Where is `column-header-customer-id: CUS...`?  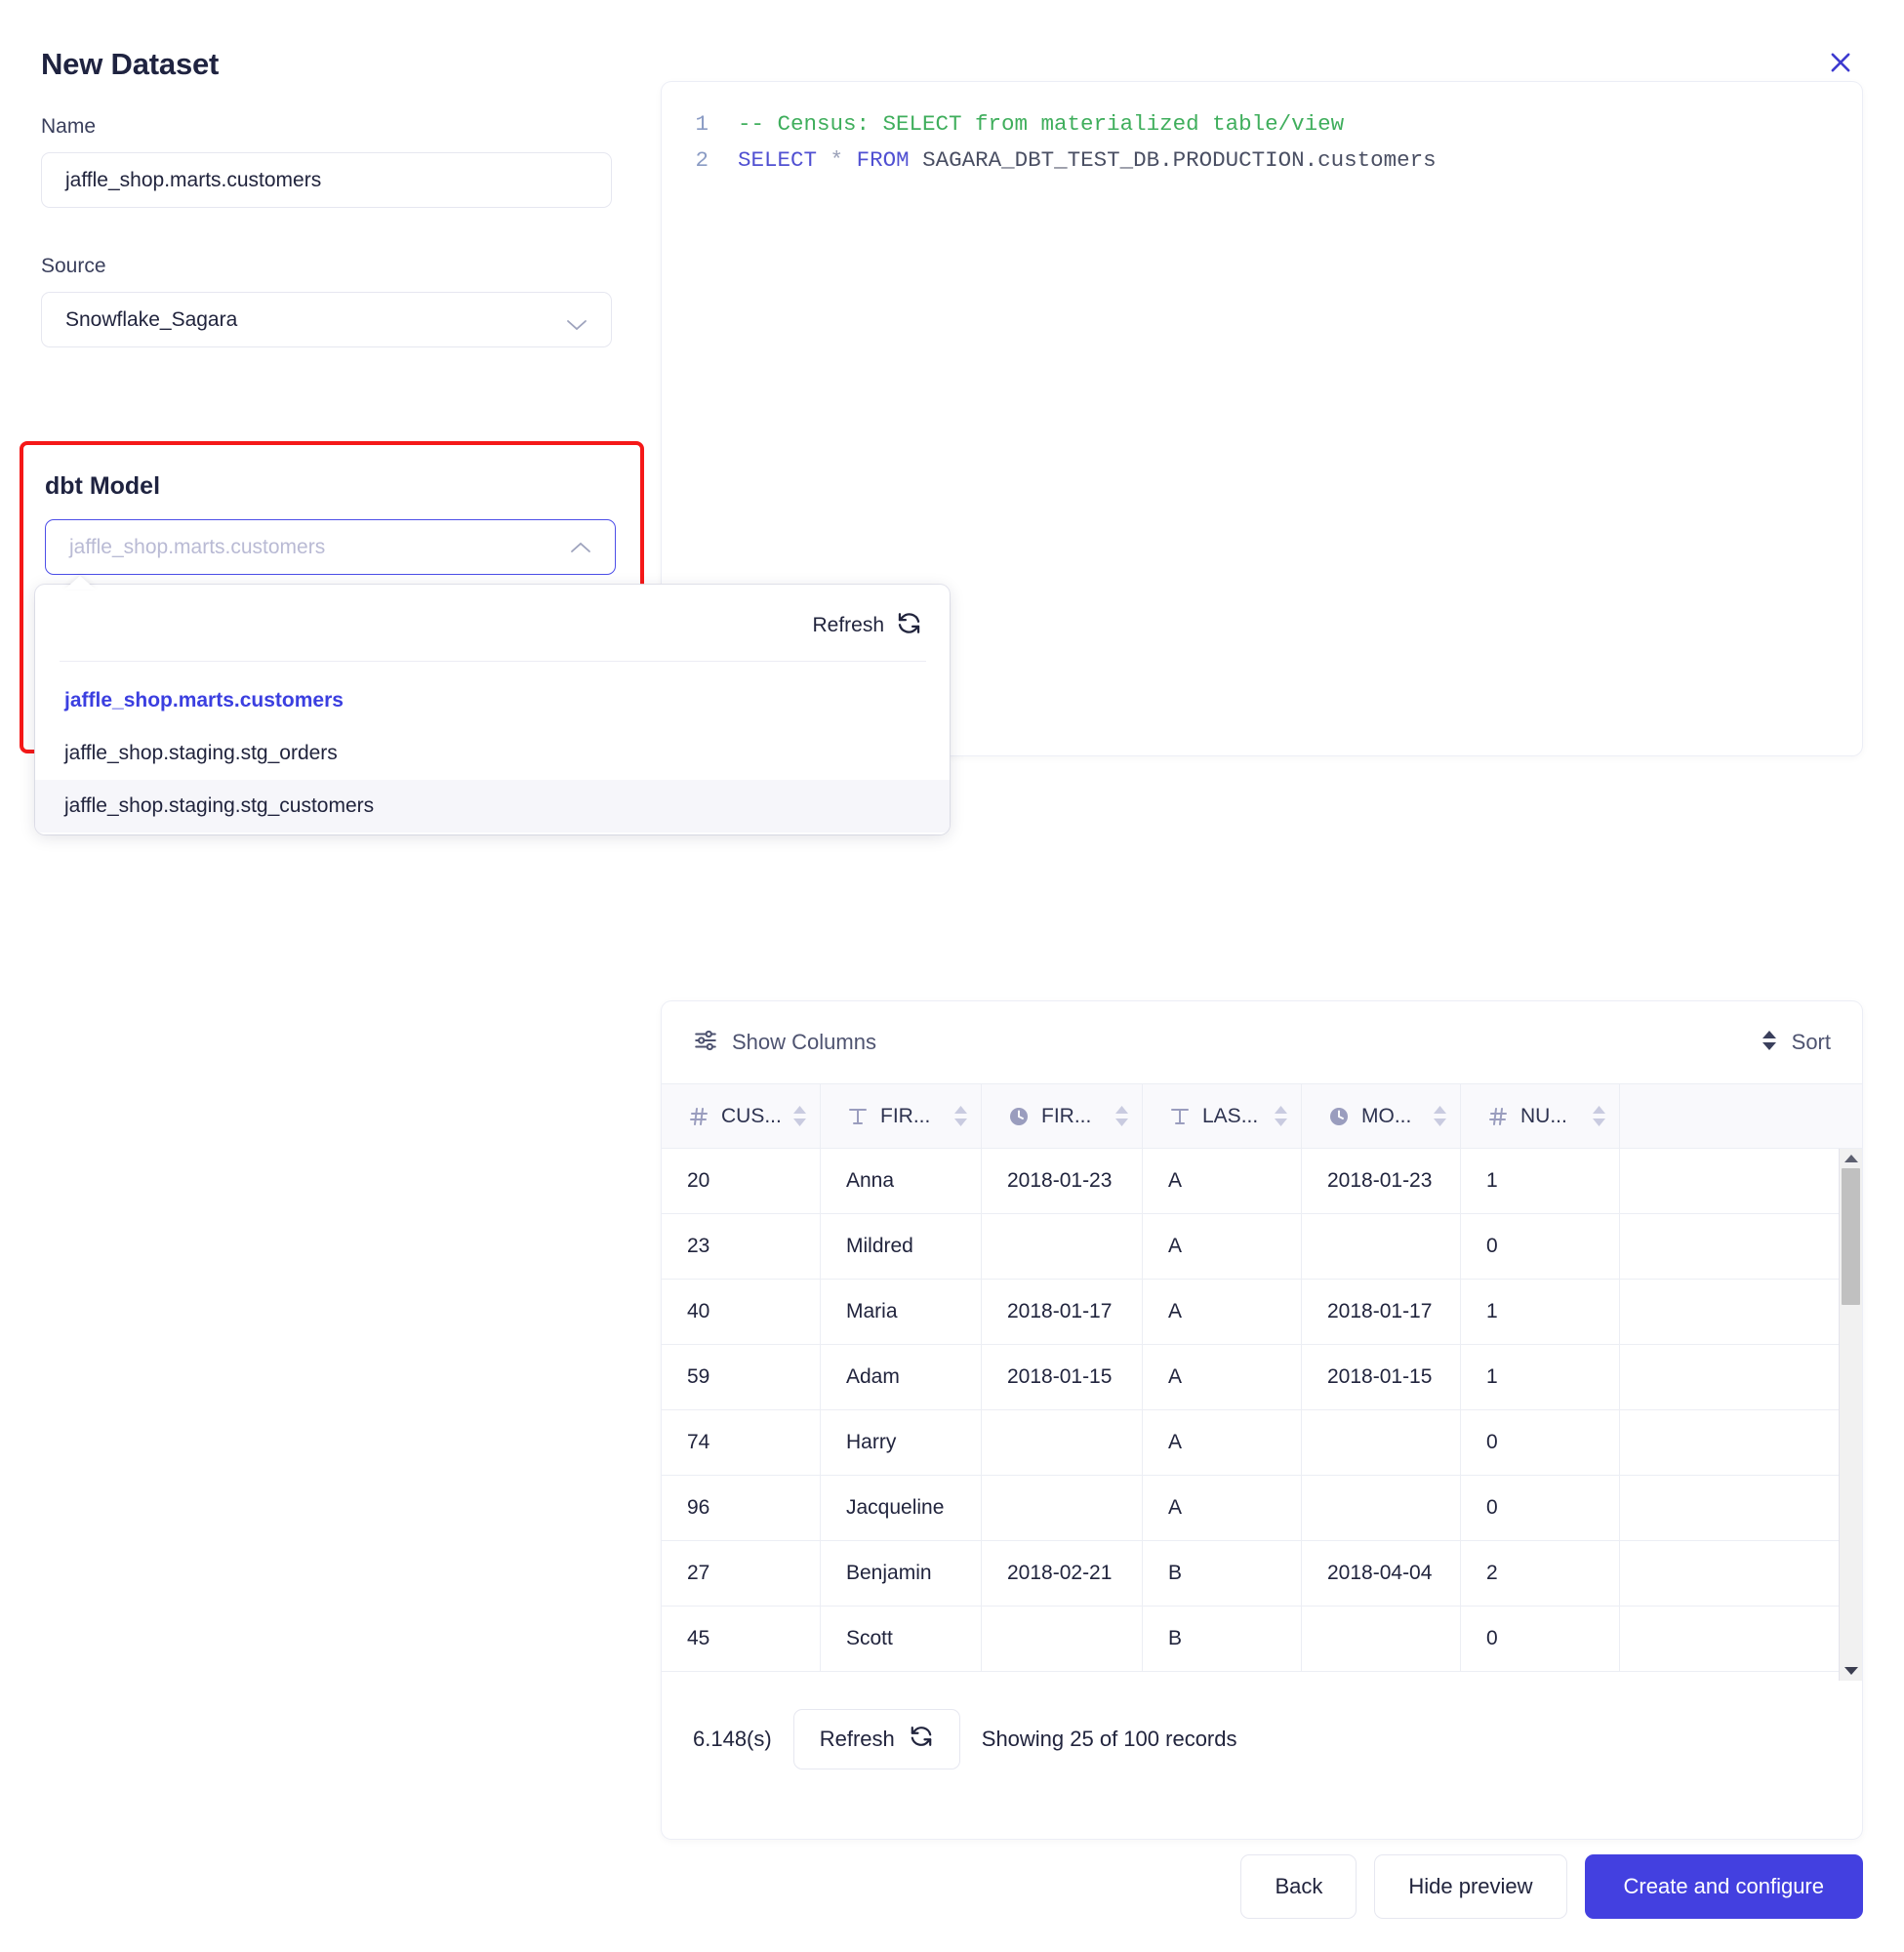
column-header-customer-id: CUS... is located at coordinates (741, 1116).